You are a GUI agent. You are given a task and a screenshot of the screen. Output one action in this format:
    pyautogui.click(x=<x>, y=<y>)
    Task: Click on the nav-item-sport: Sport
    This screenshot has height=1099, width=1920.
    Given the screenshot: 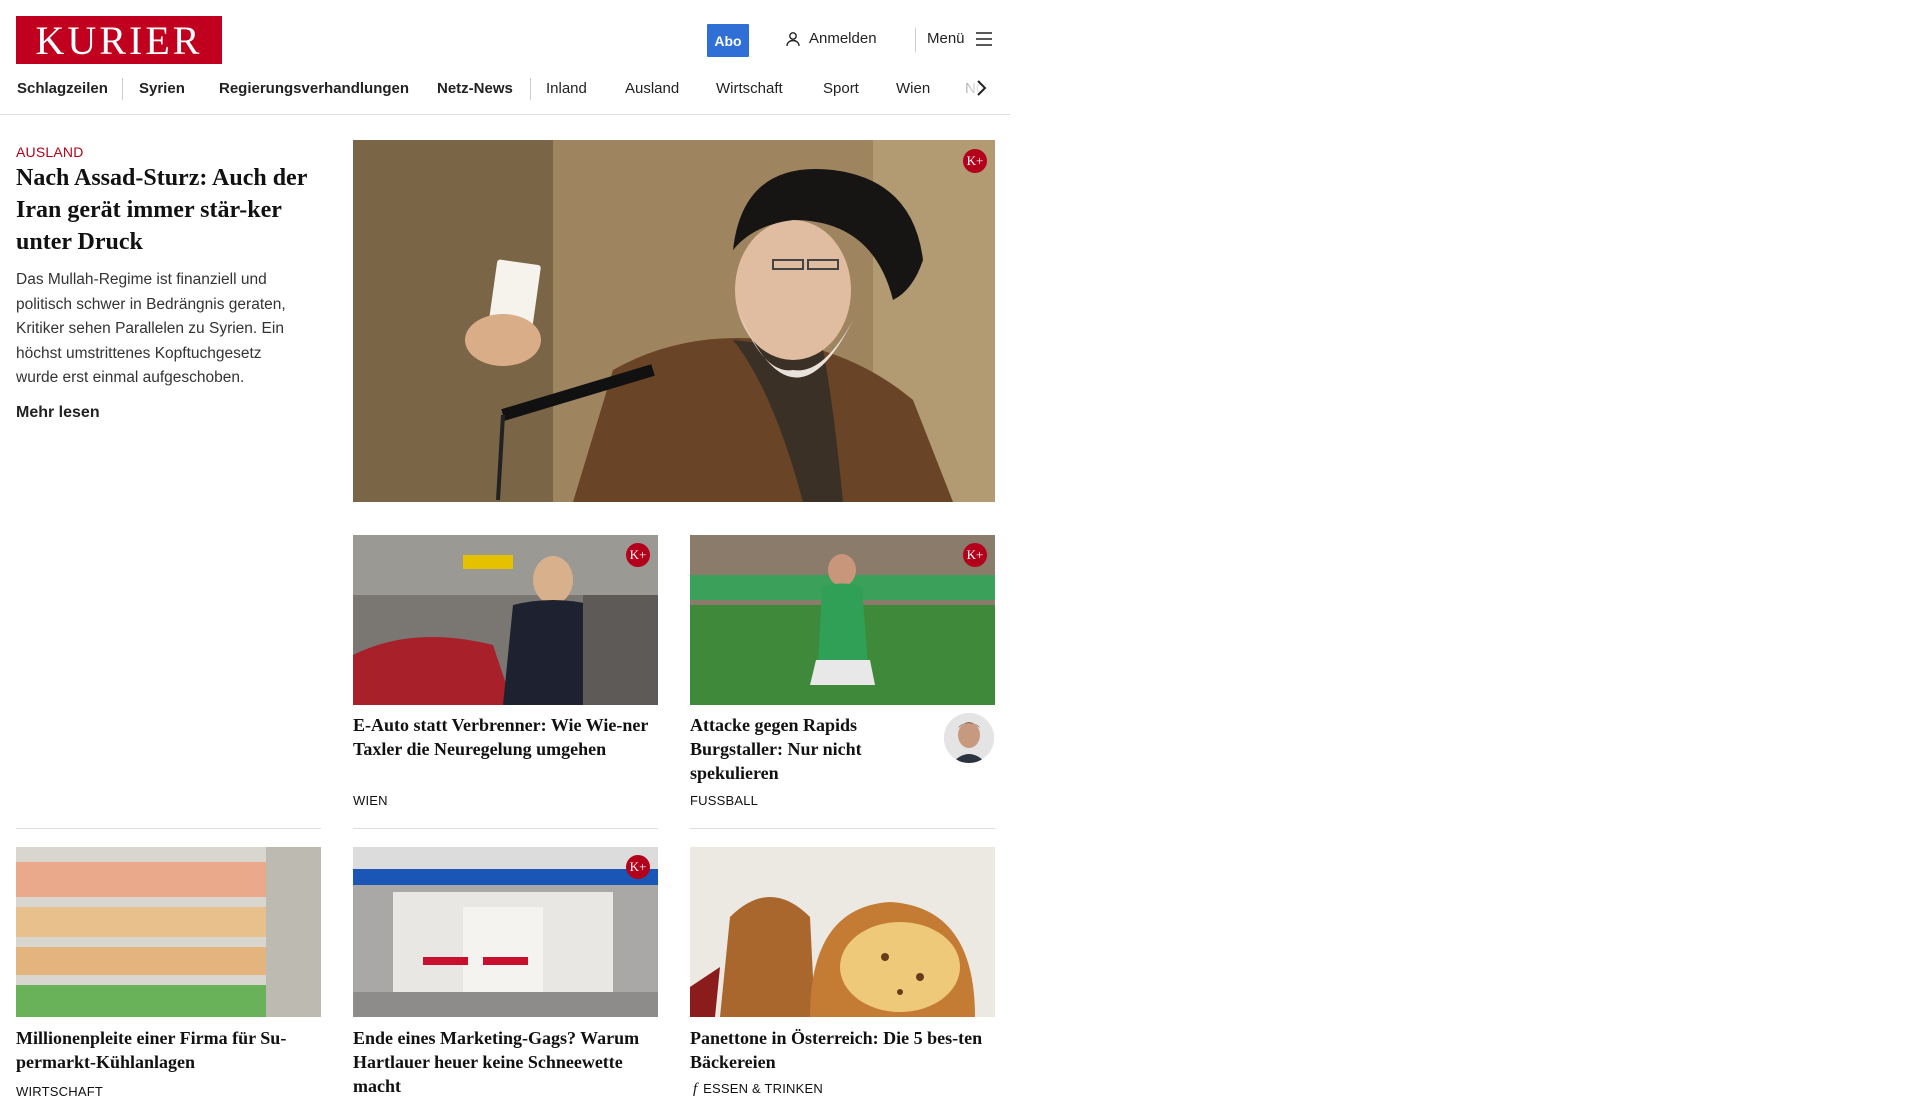 What is the action you would take?
    pyautogui.click(x=841, y=88)
    